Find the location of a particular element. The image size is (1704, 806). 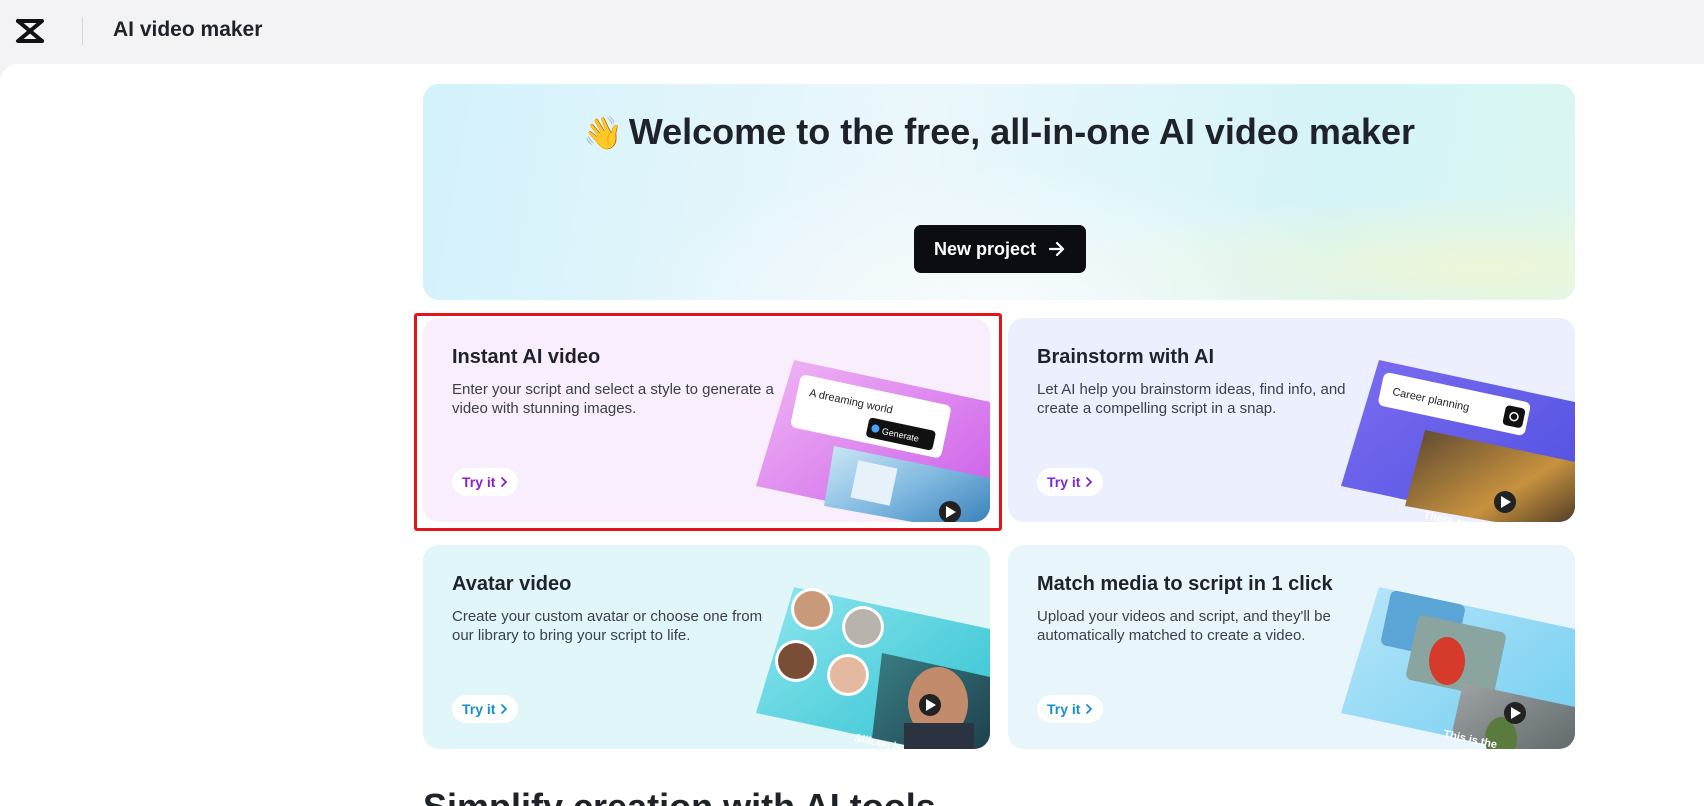

arrow-right-icon is located at coordinates (1056, 249).